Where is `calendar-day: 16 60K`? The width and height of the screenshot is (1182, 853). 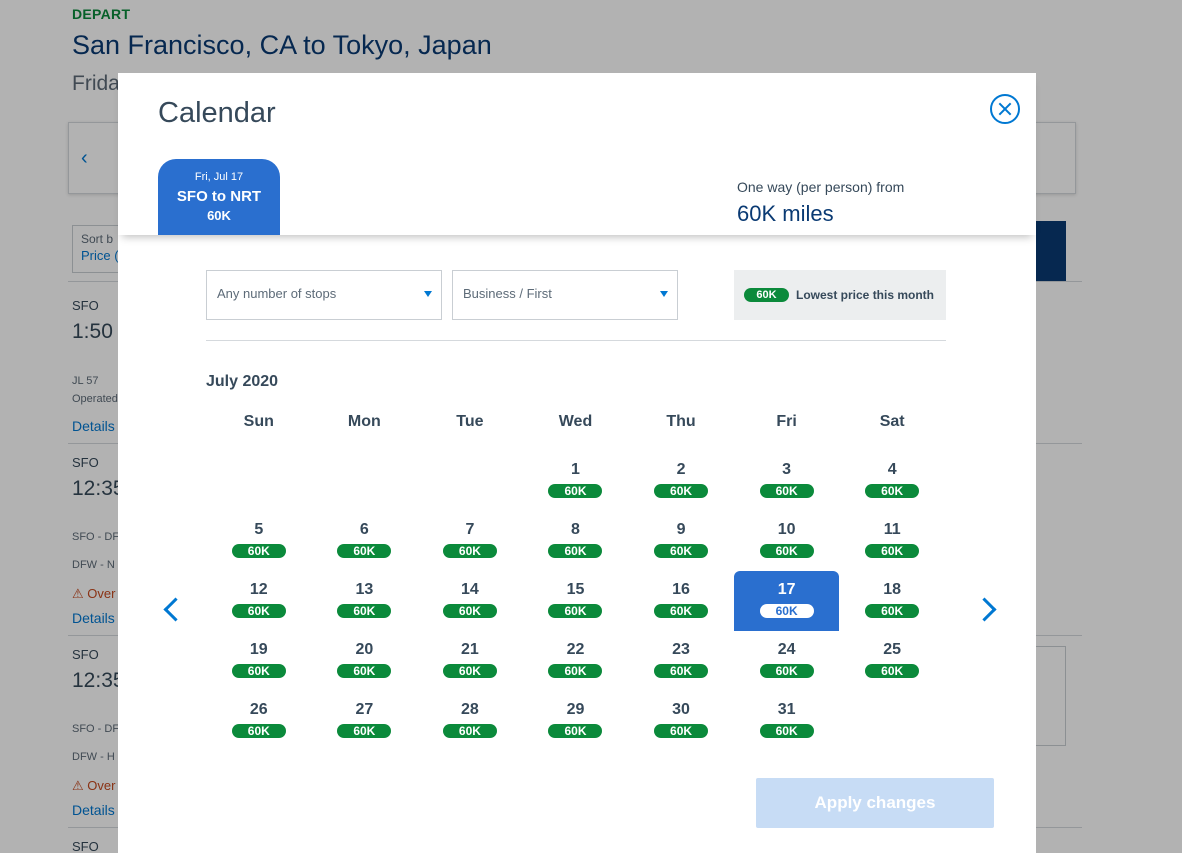 calendar-day: 16 60K is located at coordinates (681, 601).